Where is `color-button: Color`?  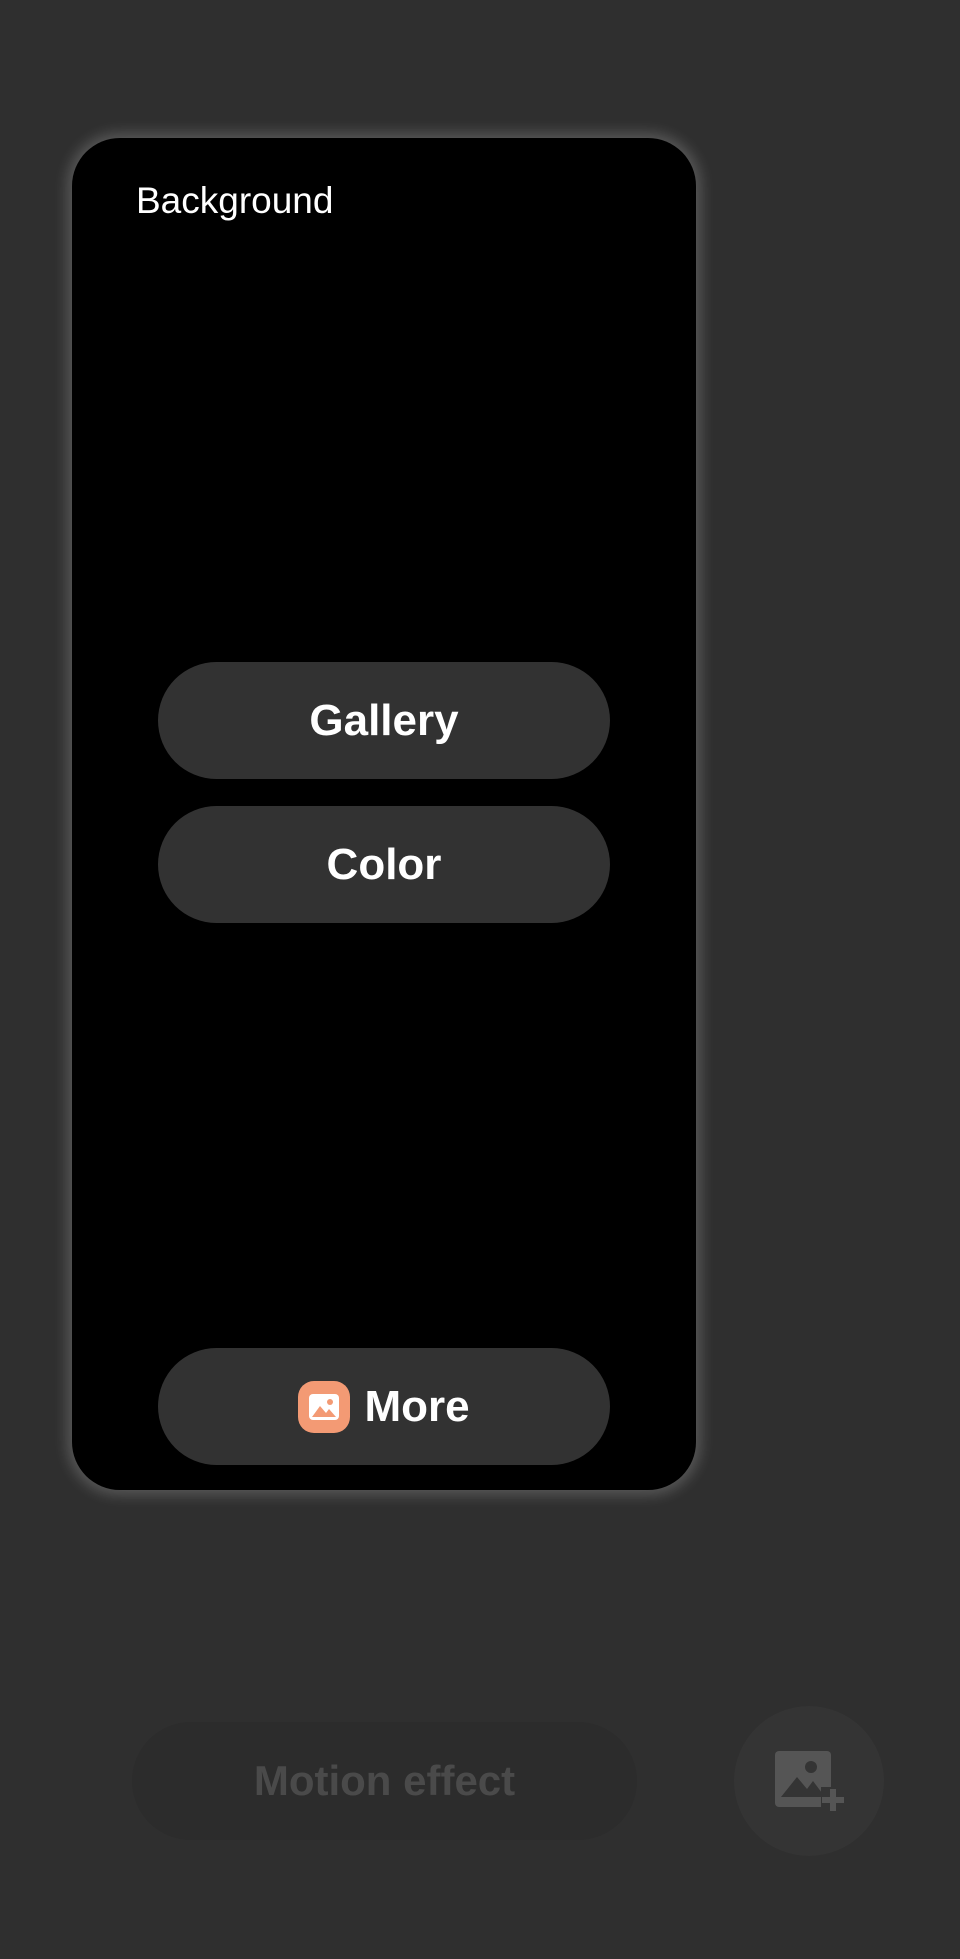 color-button: Color is located at coordinates (384, 864).